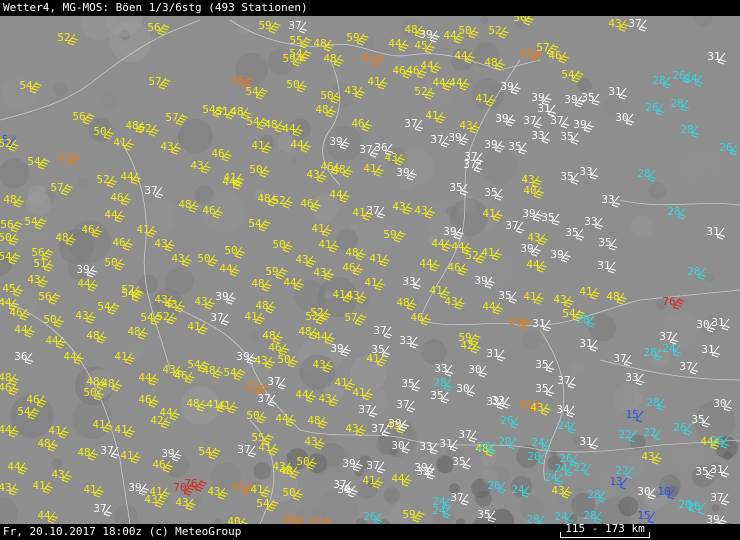 The width and height of the screenshot is (740, 540). What do you see at coordinates (605, 528) in the screenshot?
I see `scale-label: 115 - 173 km` at bounding box center [605, 528].